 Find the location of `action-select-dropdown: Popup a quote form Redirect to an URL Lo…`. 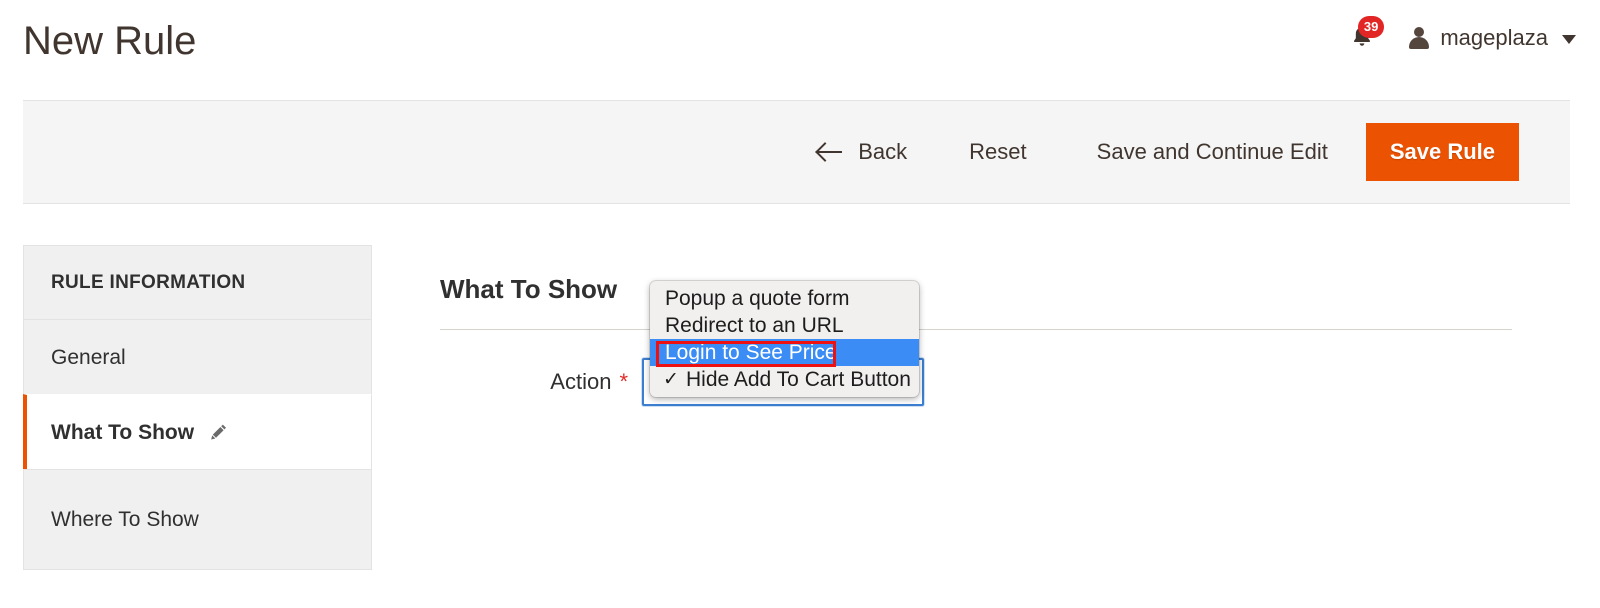

action-select-dropdown: Popup a quote form Redirect to an URL Lo… is located at coordinates (784, 339).